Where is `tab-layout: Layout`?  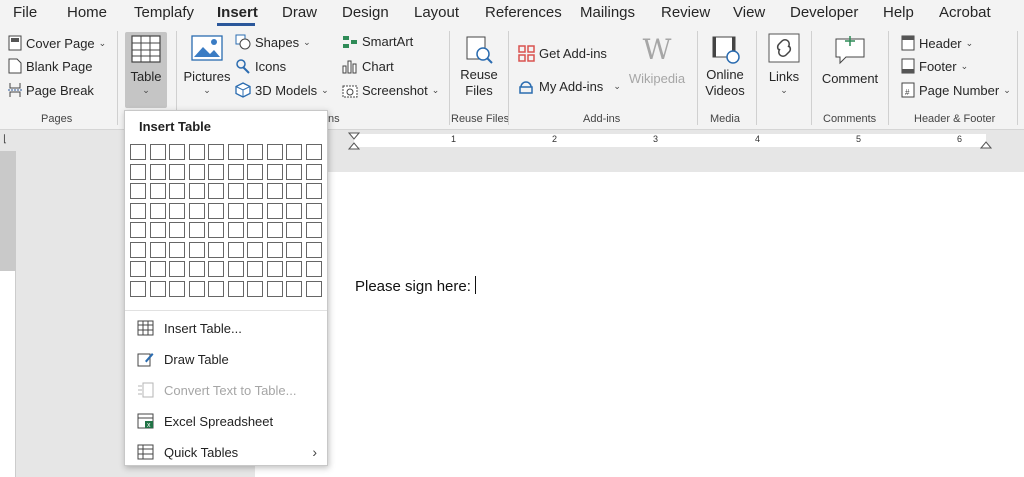 tab-layout: Layout is located at coordinates (436, 12).